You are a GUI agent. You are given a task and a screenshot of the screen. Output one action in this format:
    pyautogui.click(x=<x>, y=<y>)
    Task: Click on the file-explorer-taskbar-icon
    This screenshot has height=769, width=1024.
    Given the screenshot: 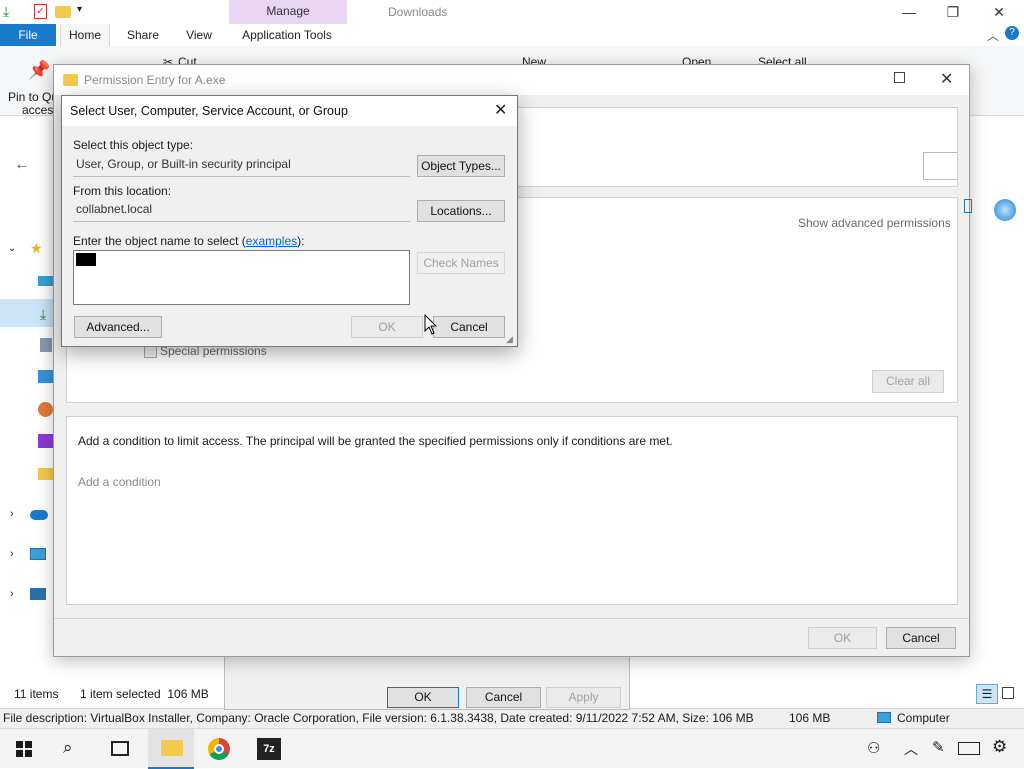 What is the action you would take?
    pyautogui.click(x=171, y=749)
    